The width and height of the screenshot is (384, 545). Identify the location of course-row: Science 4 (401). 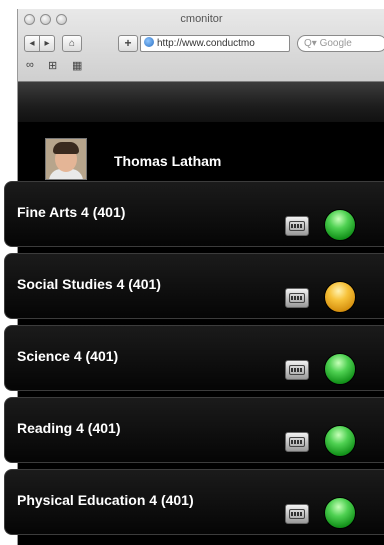
(194, 358).